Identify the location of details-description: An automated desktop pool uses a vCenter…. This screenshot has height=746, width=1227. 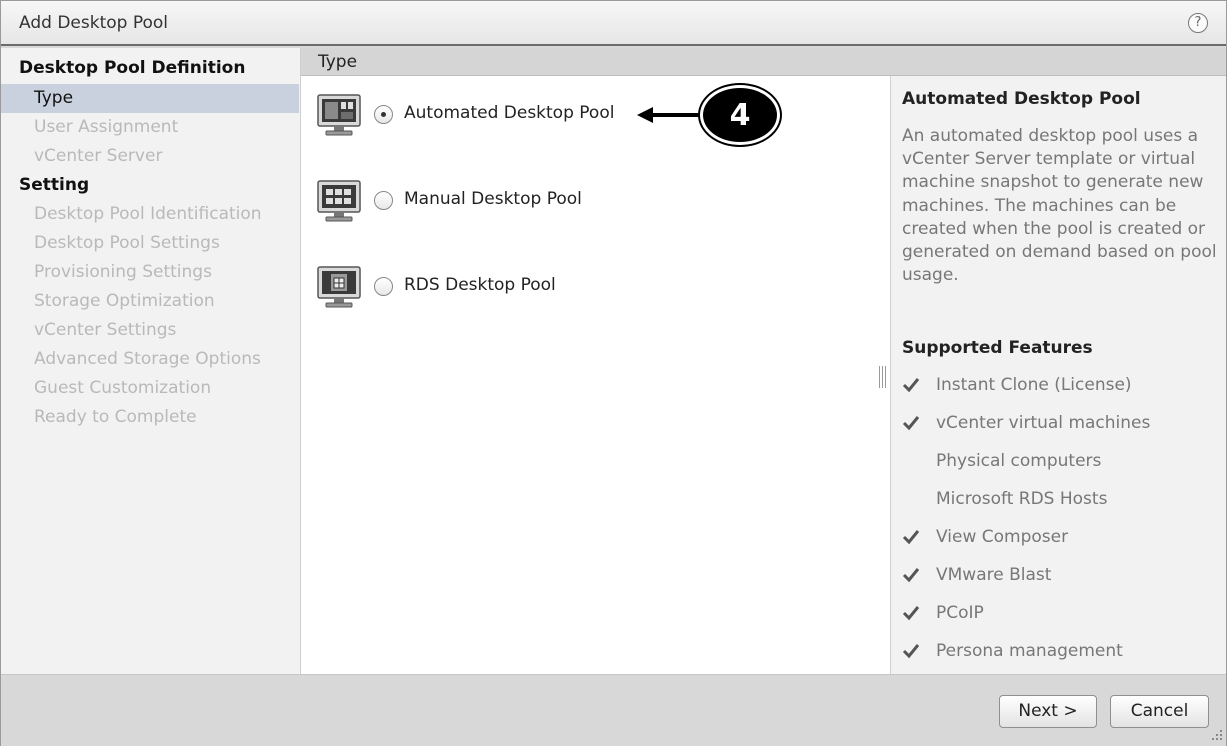
(1059, 206).